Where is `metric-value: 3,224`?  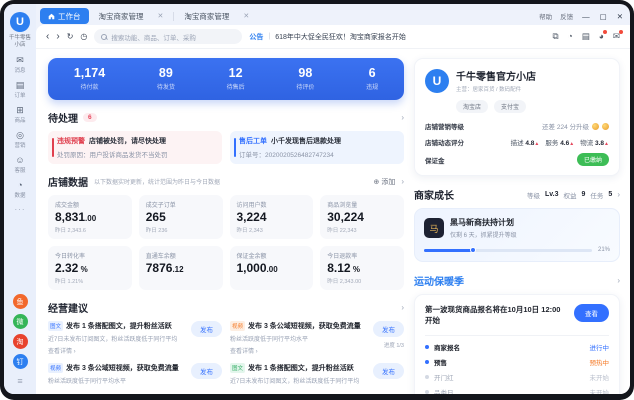
metric-value: 3,224 is located at coordinates (251, 217).